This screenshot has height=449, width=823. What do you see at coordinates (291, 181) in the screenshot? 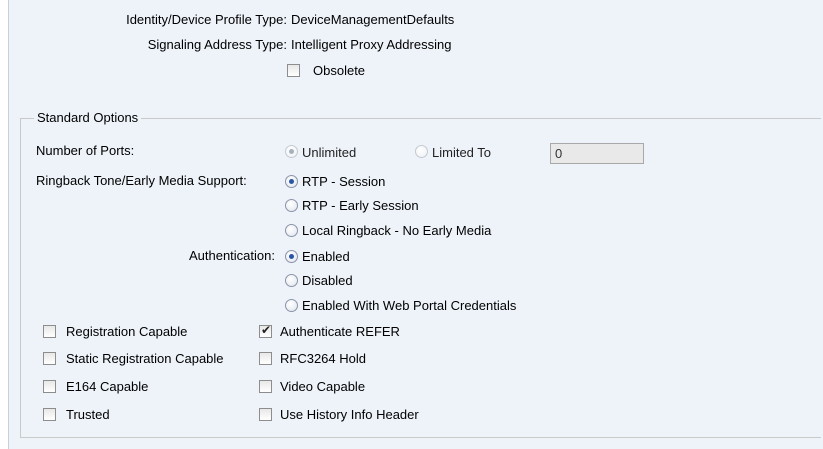
I see `ringback-rtp-session-radio` at bounding box center [291, 181].